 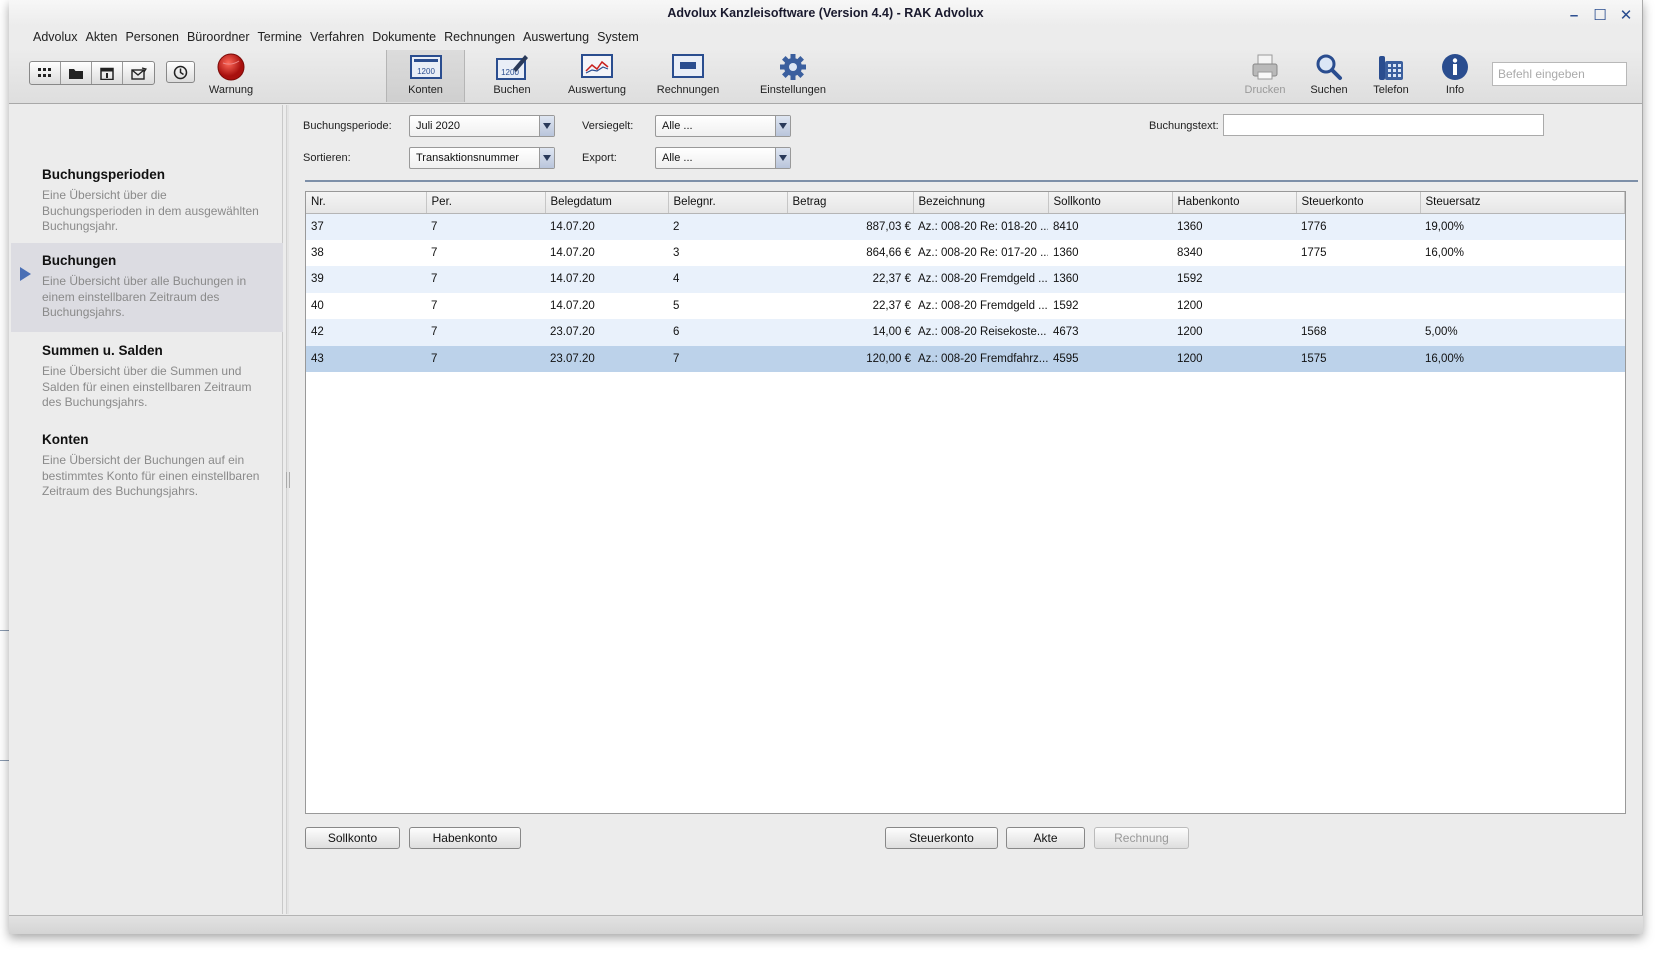 What do you see at coordinates (138, 73) in the screenshot?
I see `mail-button` at bounding box center [138, 73].